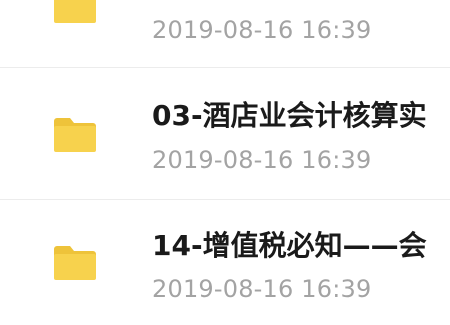 Image resolution: width=450 pixels, height=325 pixels. What do you see at coordinates (289, 115) in the screenshot?
I see `file-name: 03-酒店业会计核算实` at bounding box center [289, 115].